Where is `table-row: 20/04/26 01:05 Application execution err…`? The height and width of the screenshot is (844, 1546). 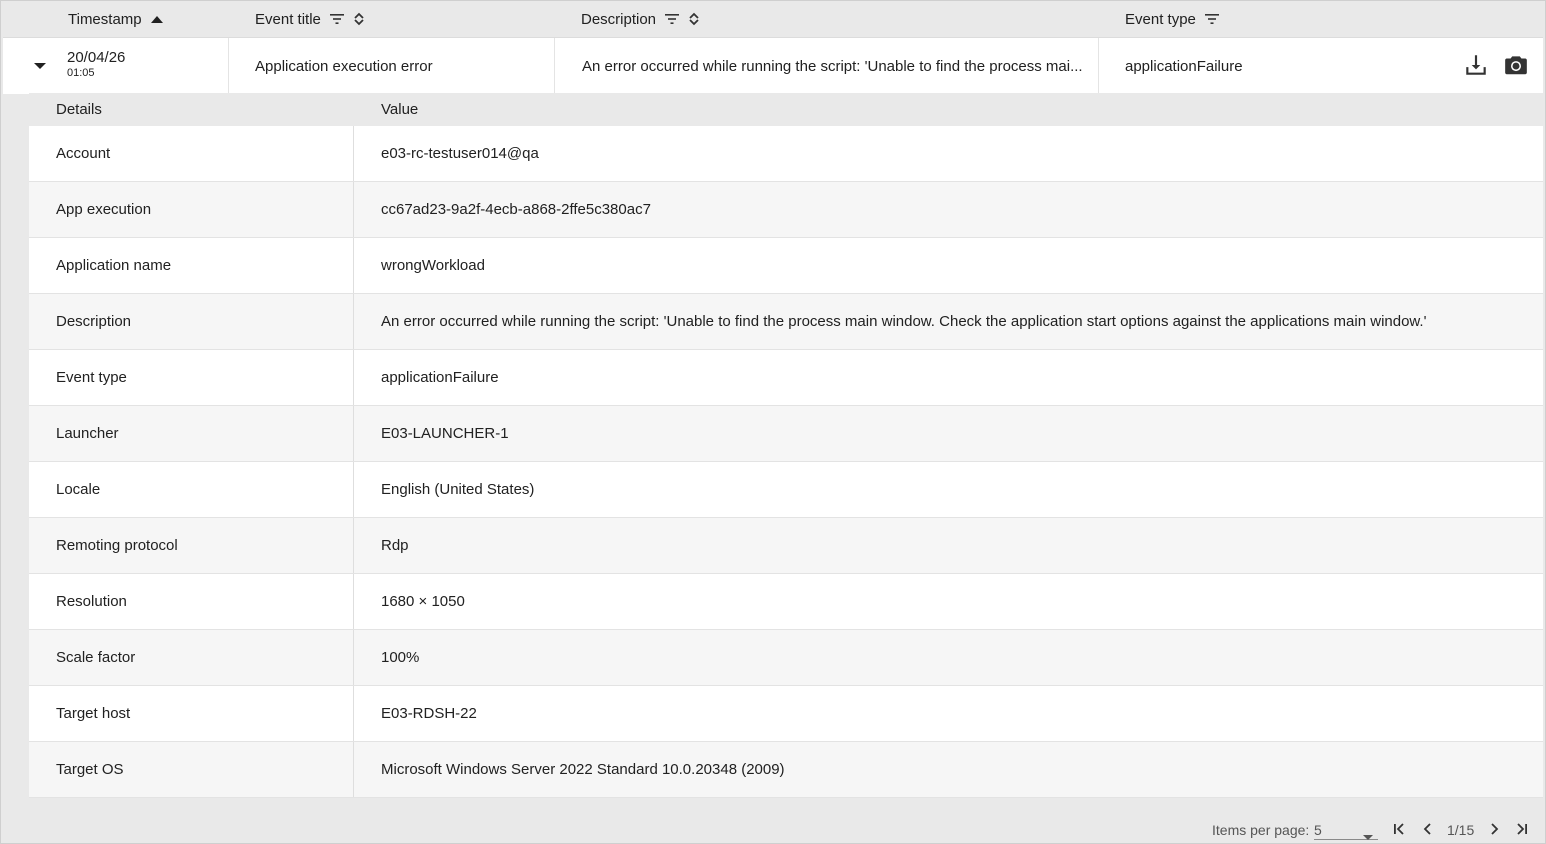 table-row: 20/04/26 01:05 Application execution err… is located at coordinates (773, 65).